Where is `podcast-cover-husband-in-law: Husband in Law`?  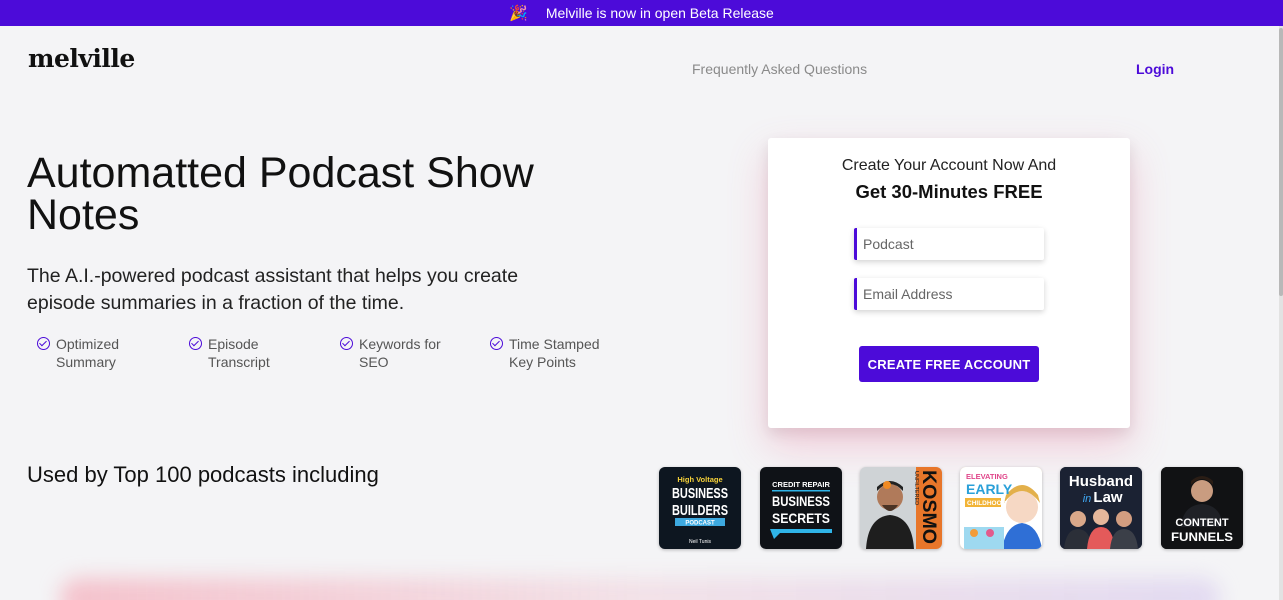
podcast-cover-husband-in-law: Husband in Law is located at coordinates (1101, 508).